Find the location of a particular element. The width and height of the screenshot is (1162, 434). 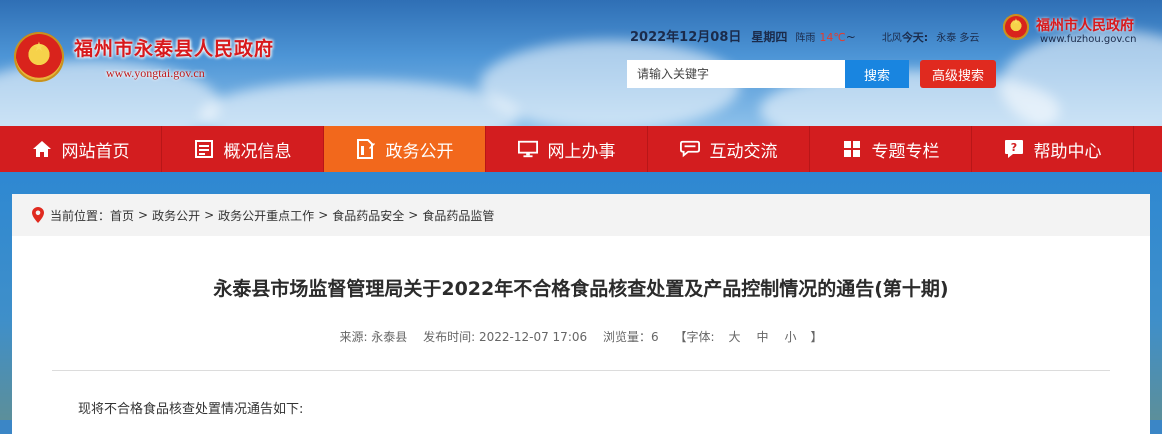

cloud-decoration is located at coordinates (360, 103).